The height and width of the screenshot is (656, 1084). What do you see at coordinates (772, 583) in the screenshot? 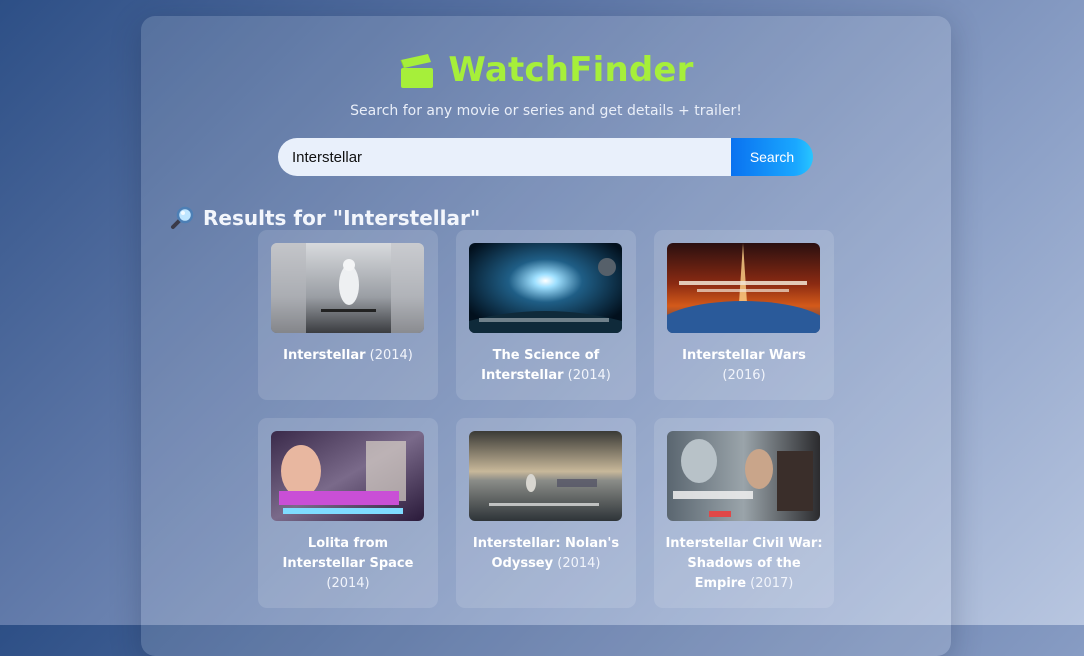
I see `result-year: (2017)` at bounding box center [772, 583].